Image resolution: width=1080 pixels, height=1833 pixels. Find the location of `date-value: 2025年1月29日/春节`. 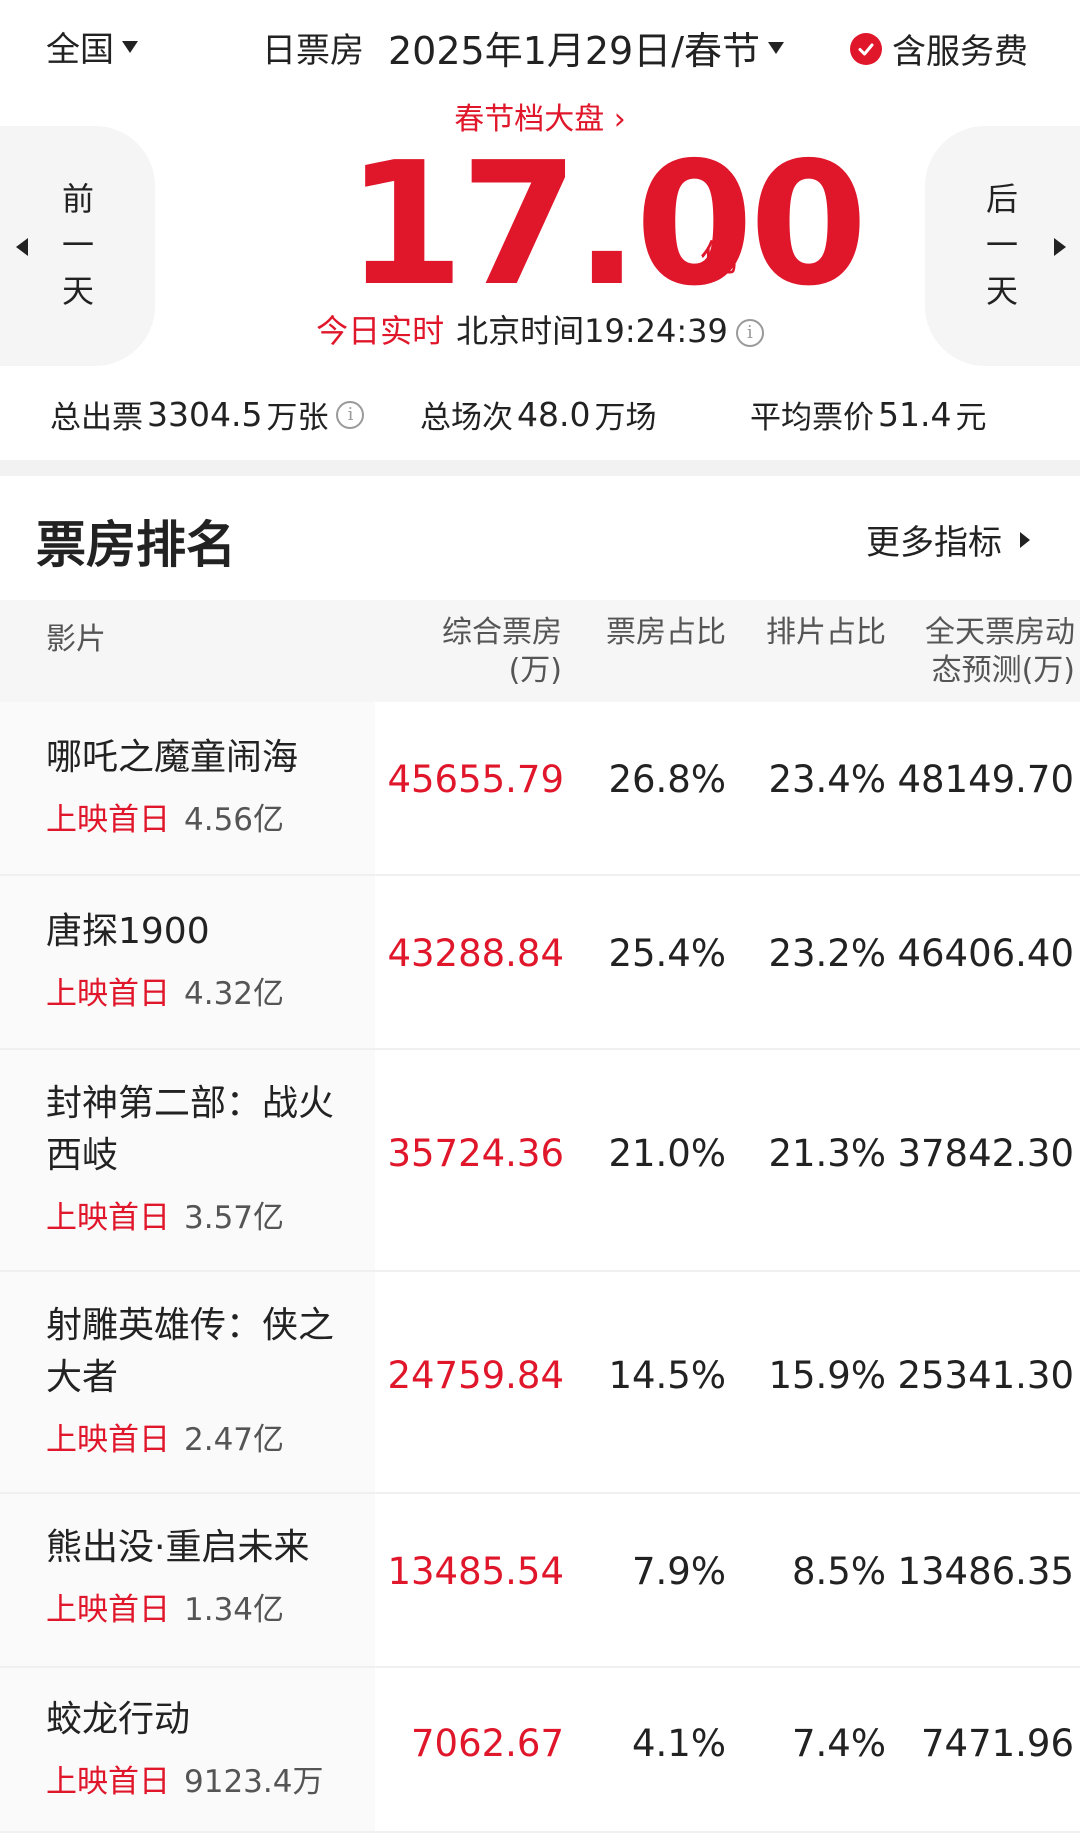

date-value: 2025年1月29日/春节 is located at coordinates (574, 51).